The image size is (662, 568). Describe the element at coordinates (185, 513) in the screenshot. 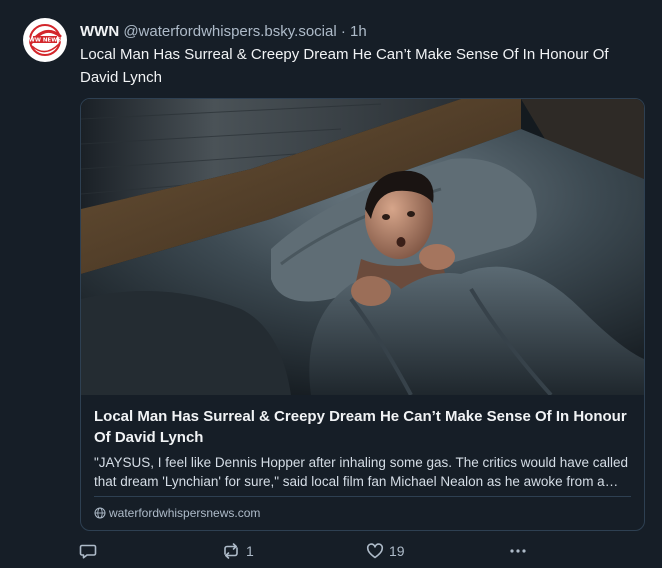

I see `card-domain: waterfordwhispersnews.com` at that location.